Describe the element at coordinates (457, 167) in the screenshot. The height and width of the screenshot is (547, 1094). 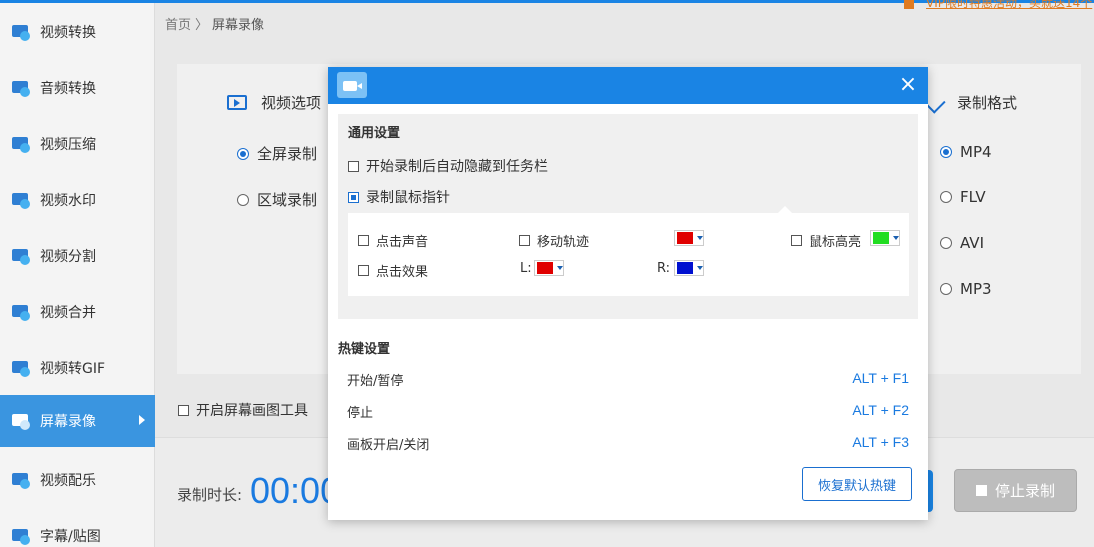
I see `checkbox-label: 开始录制后自动隐藏到任务栏` at that location.